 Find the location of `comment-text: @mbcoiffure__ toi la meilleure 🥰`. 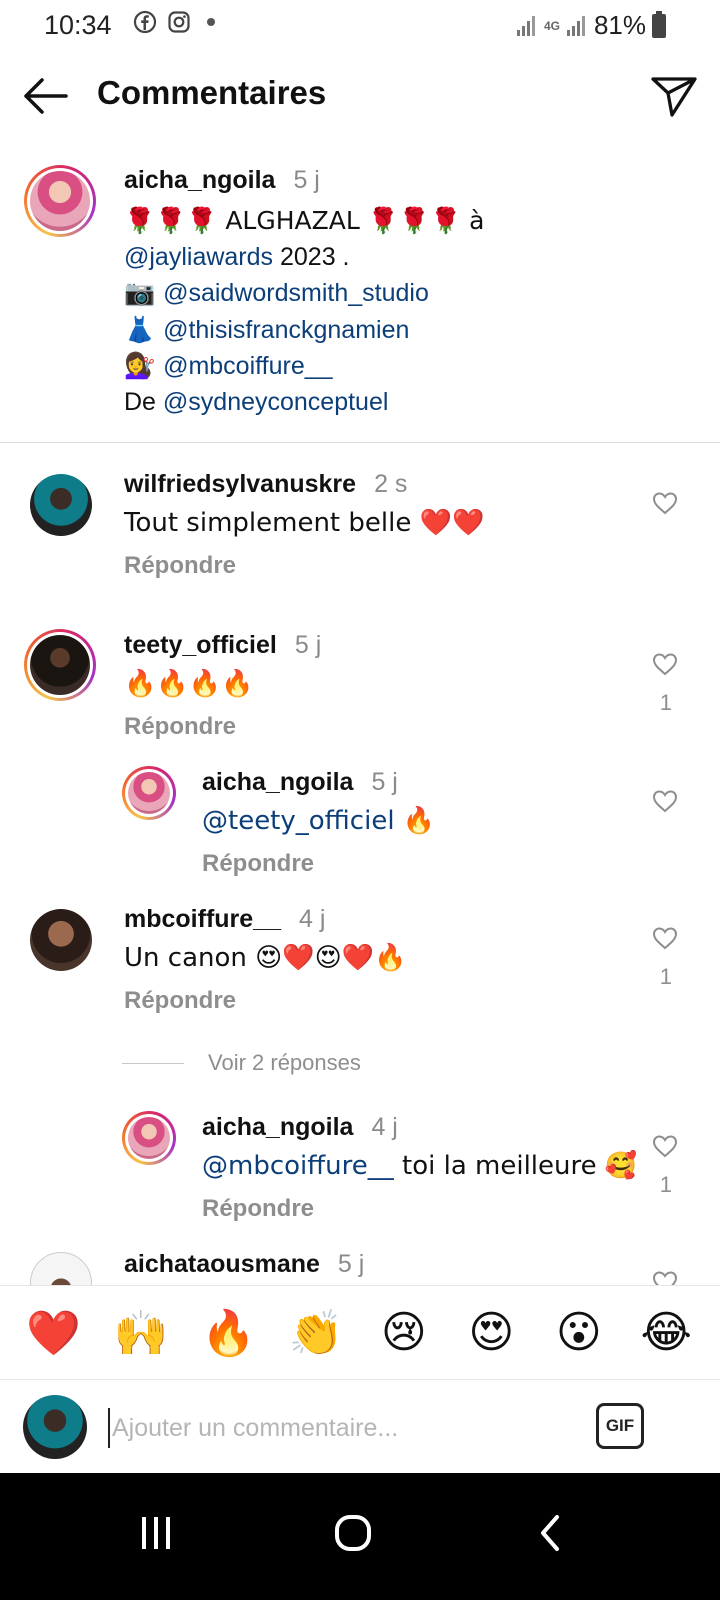

comment-text: @mbcoiffure__ toi la meilleure 🥰 is located at coordinates (420, 1166).